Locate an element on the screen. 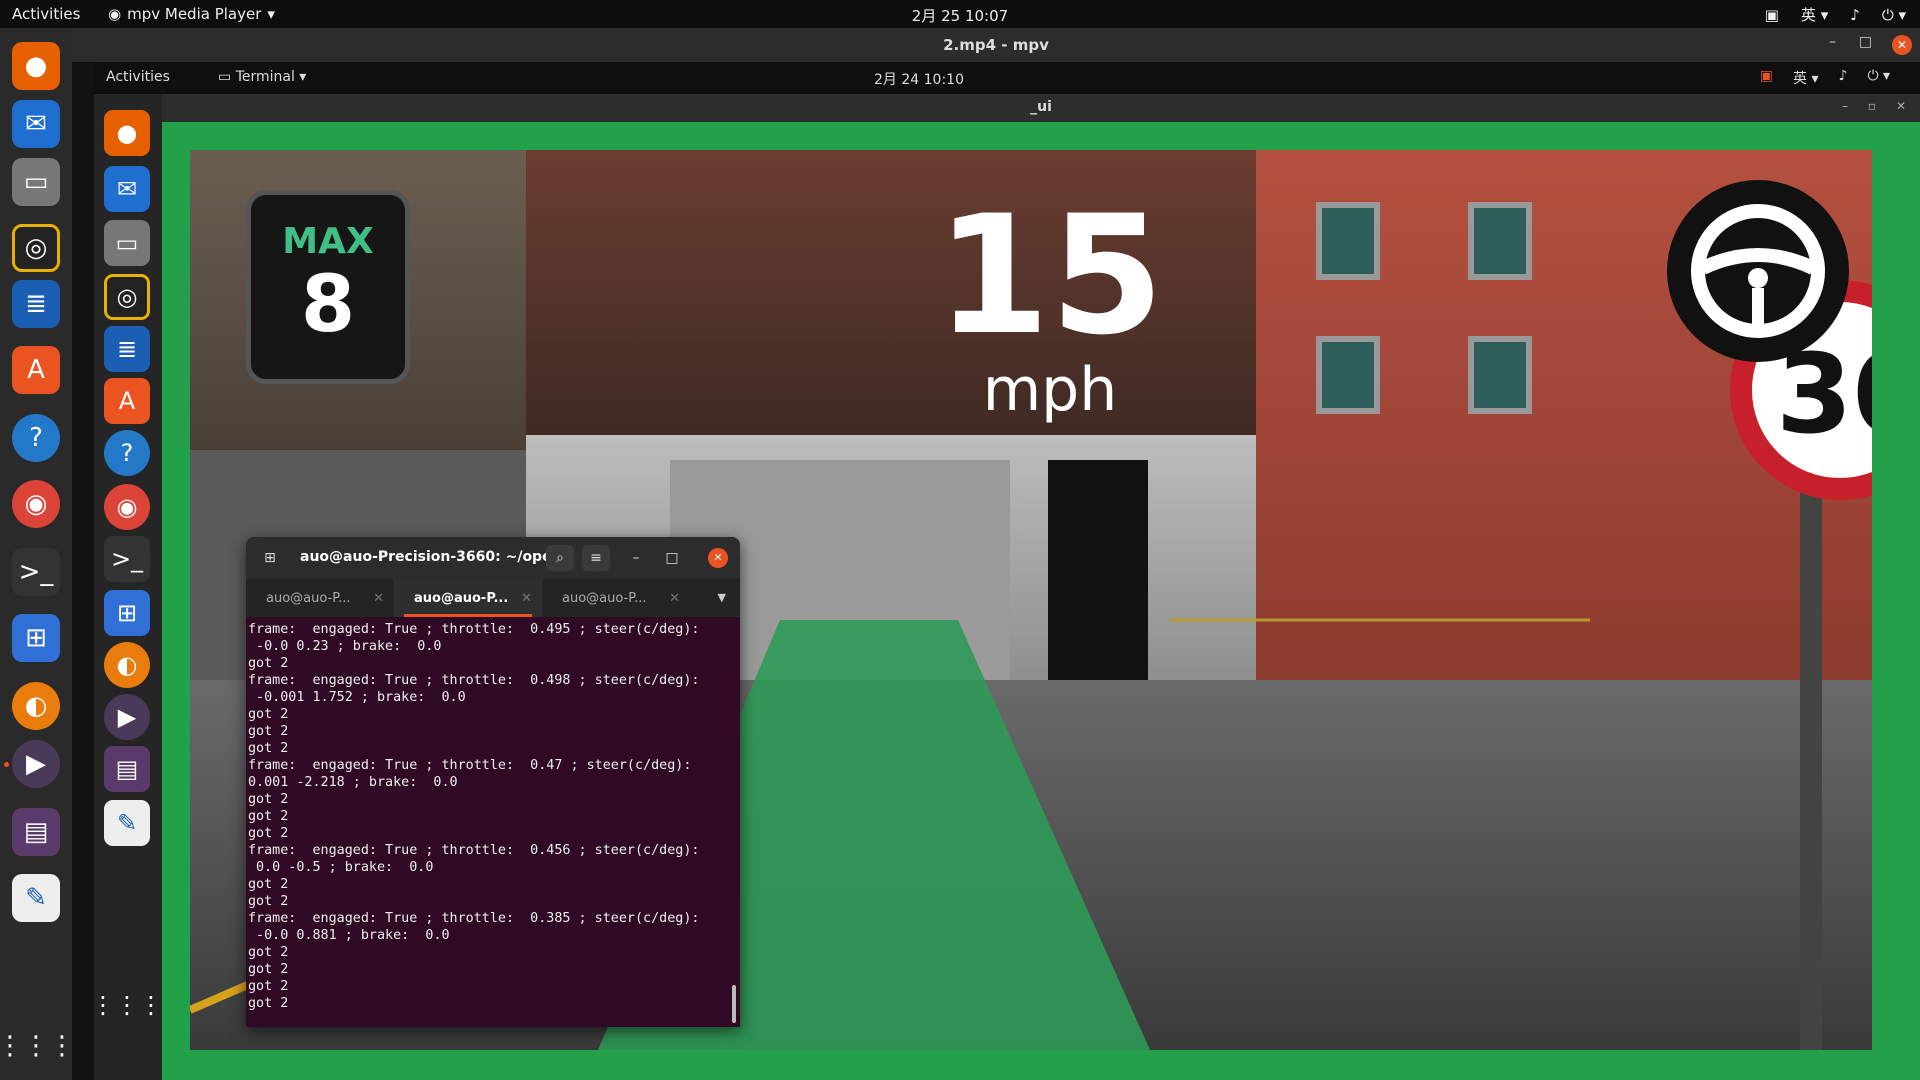 This screenshot has width=1920, height=1080. inner-volume-icon: ♪ is located at coordinates (1843, 76).